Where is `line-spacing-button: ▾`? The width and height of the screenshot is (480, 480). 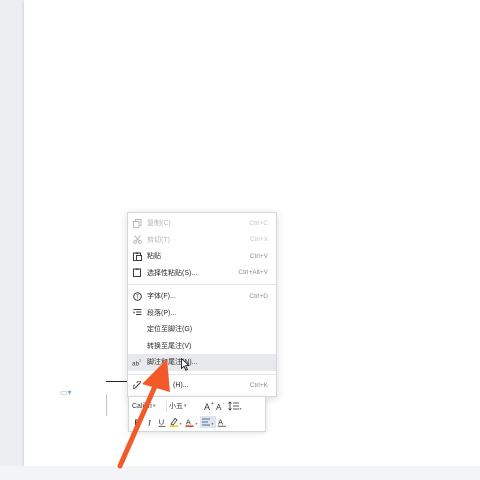
line-spacing-button: ▾ is located at coordinates (235, 406).